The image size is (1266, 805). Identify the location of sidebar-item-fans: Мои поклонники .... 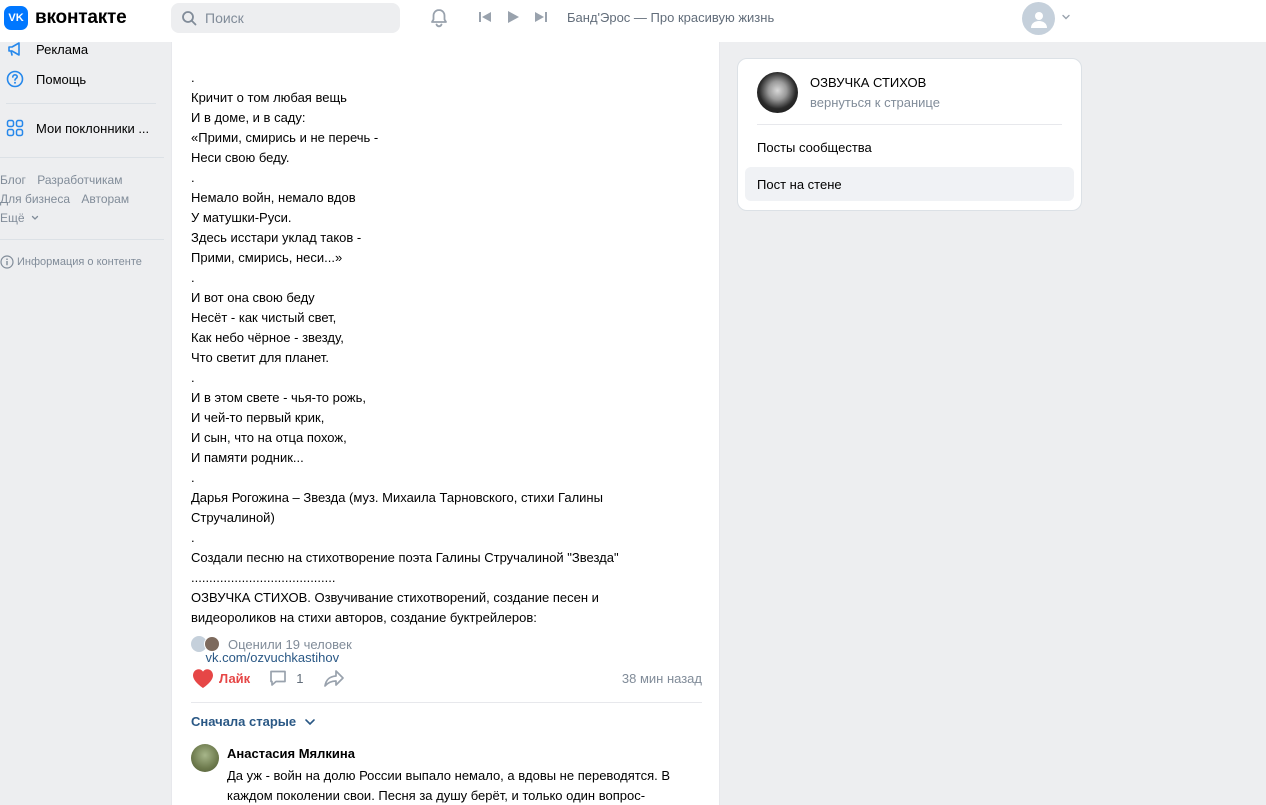
(77, 128).